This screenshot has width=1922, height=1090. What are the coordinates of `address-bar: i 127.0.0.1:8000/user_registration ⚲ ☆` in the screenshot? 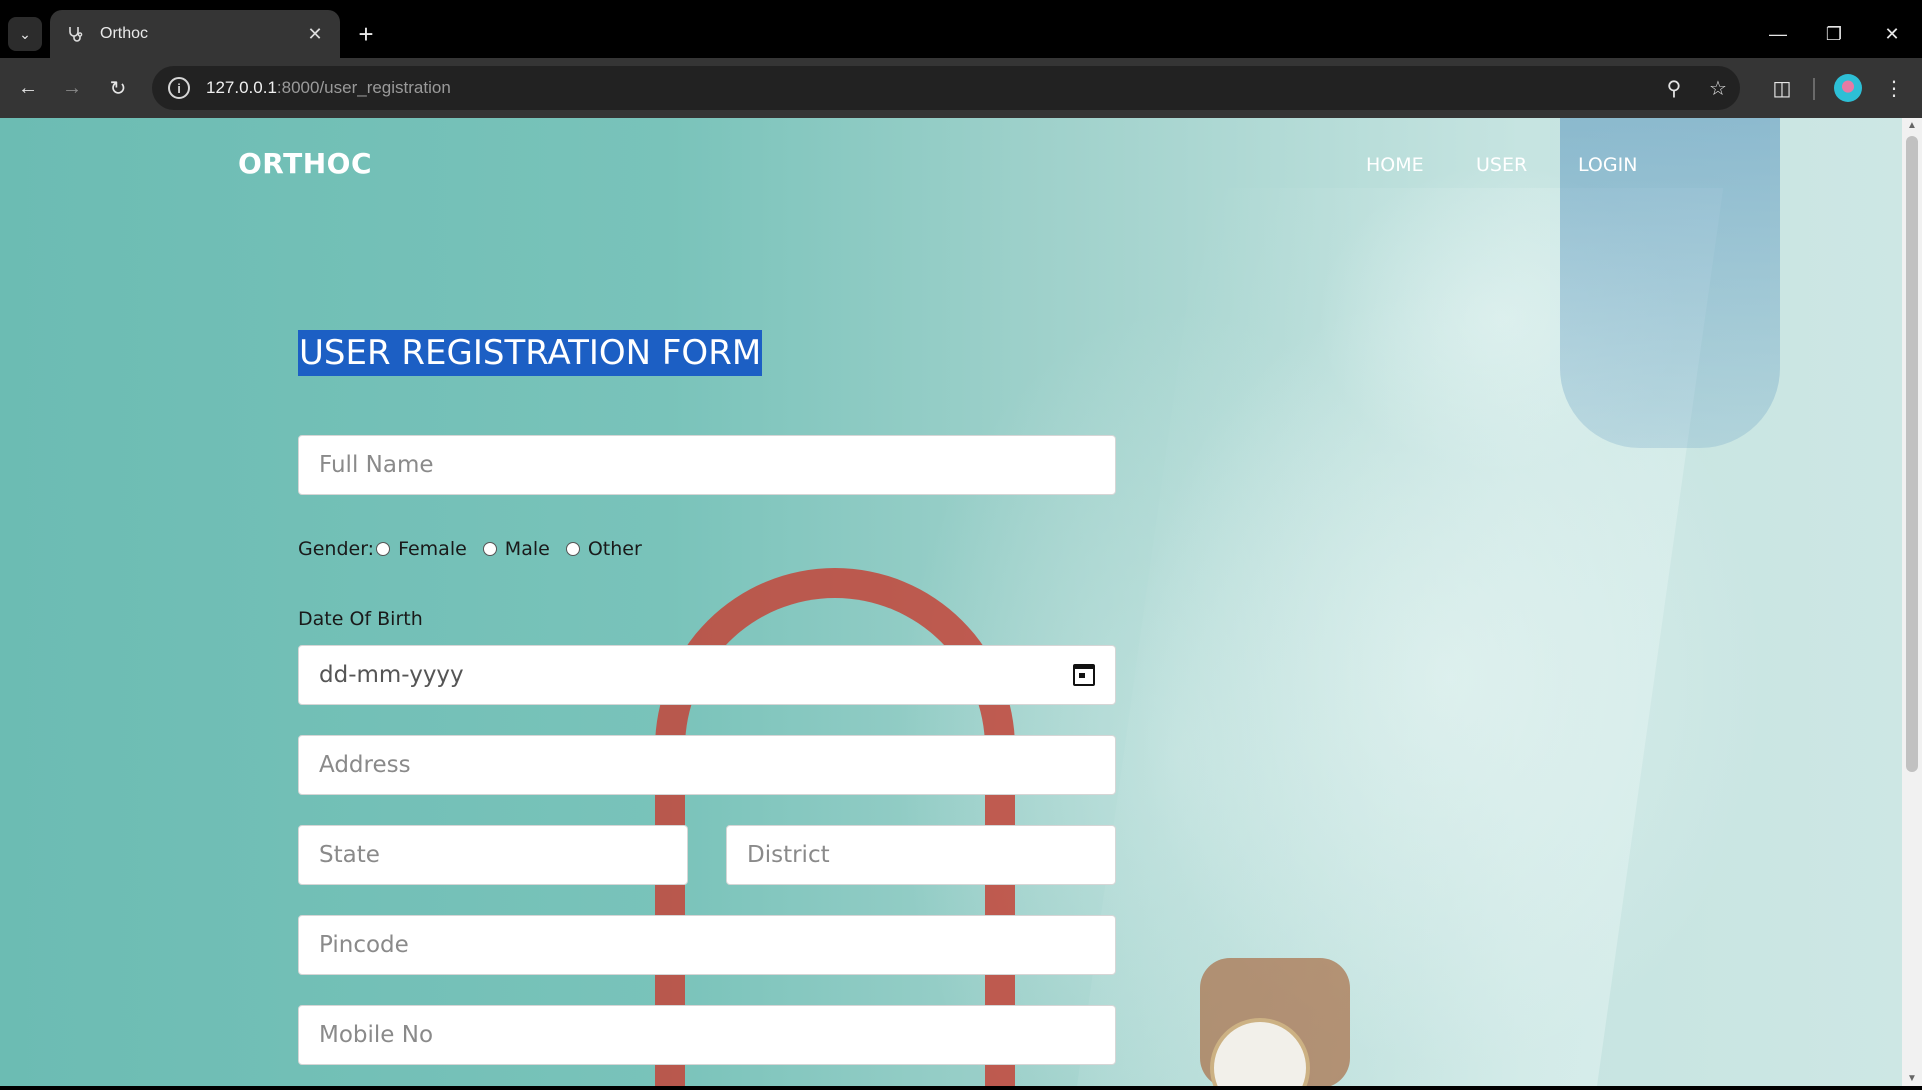 It's located at (946, 88).